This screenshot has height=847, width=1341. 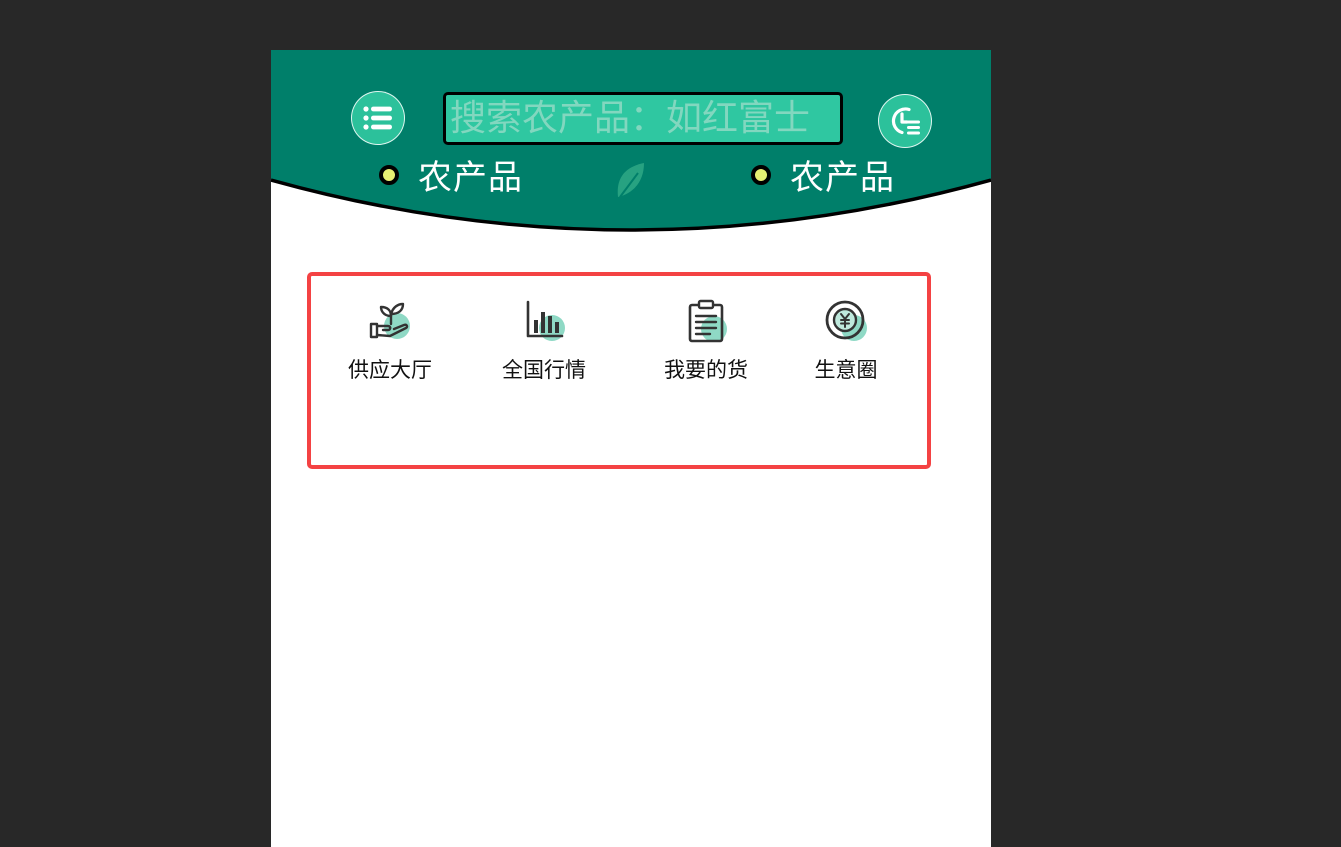 I want to click on search-input, so click(x=645, y=118).